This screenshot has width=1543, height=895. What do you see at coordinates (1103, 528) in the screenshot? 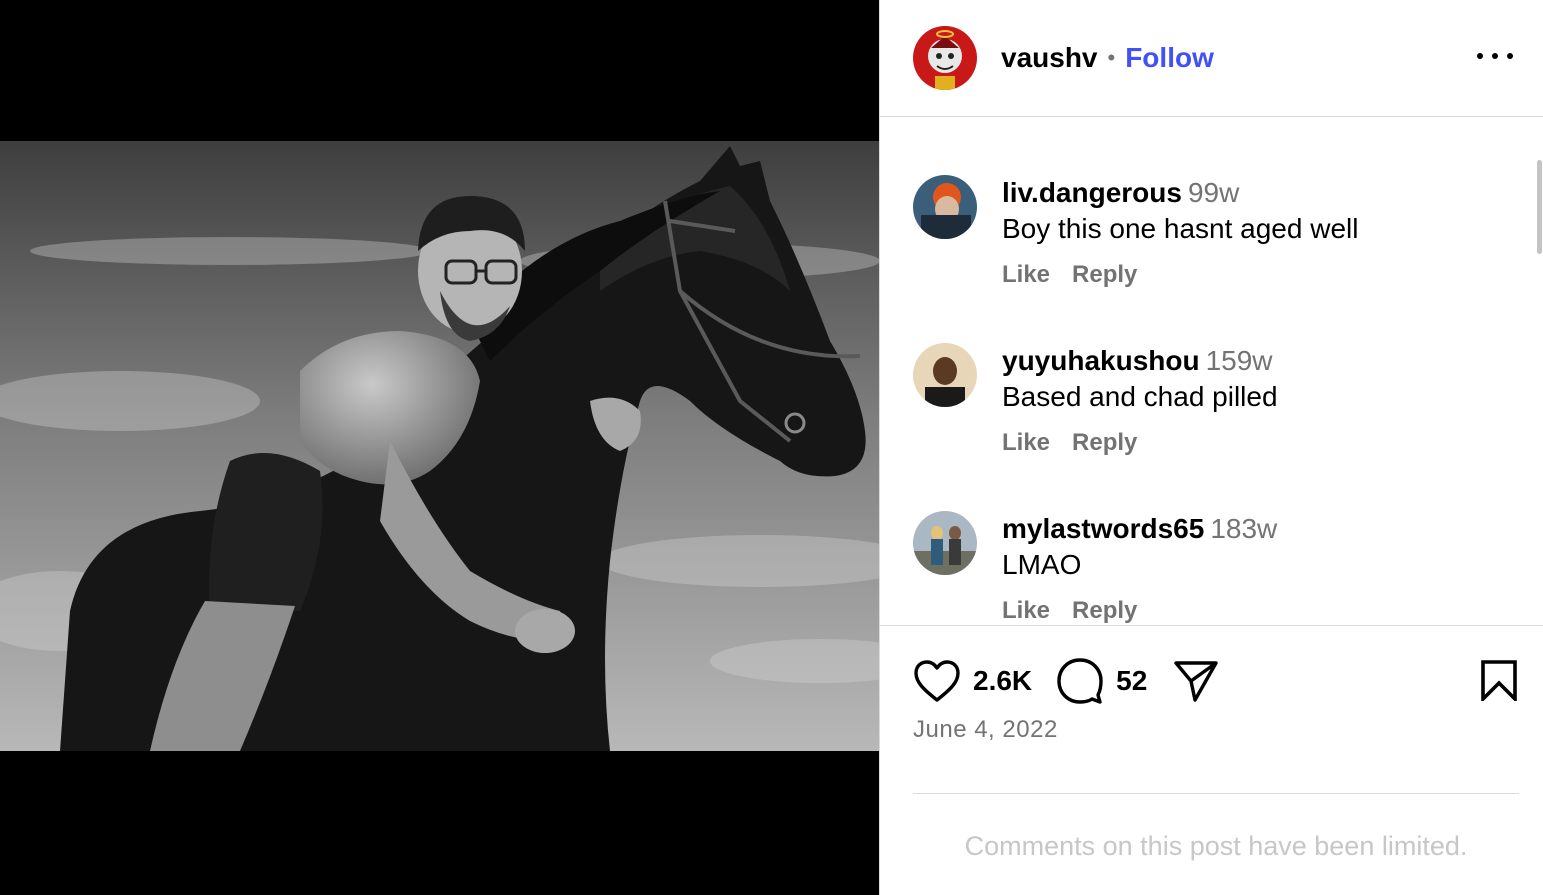
I see `comment-username: mylastwords65` at bounding box center [1103, 528].